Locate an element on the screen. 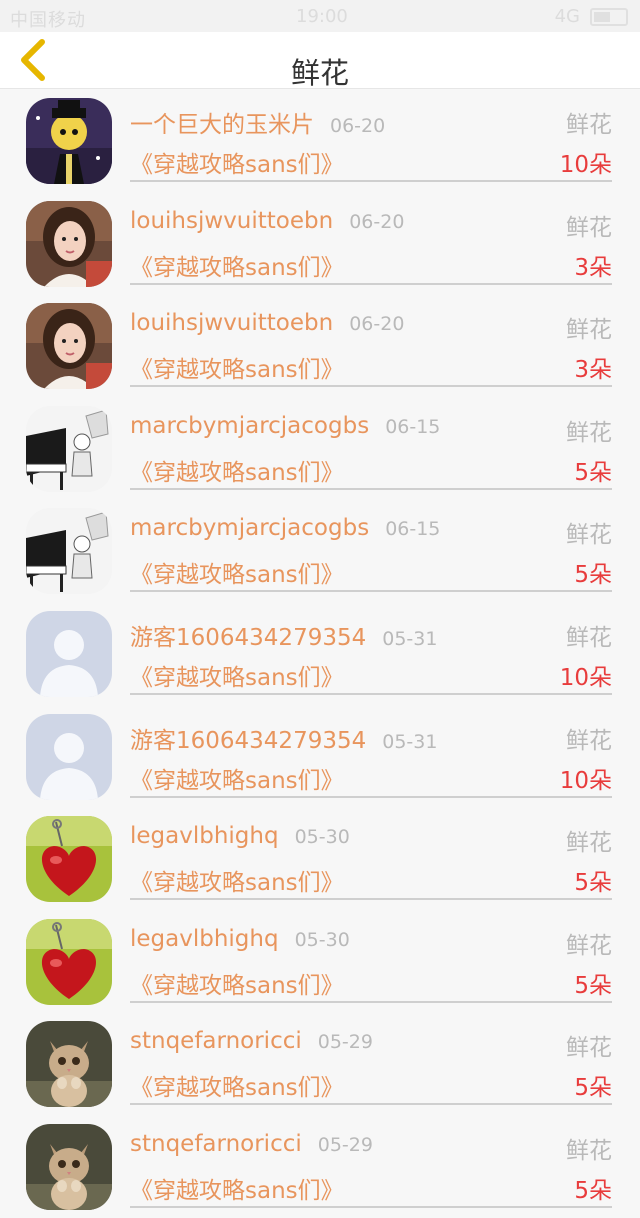 This screenshot has height=1218, width=640. nav-bar: 鲜花 is located at coordinates (320, 61).